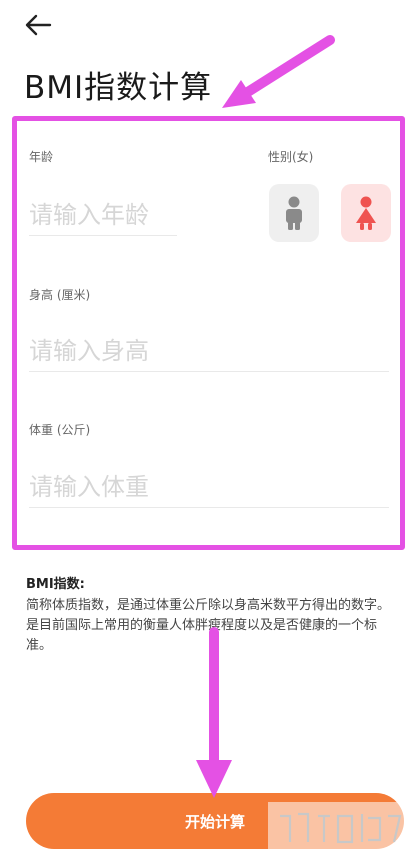 The width and height of the screenshot is (420, 862). Describe the element at coordinates (41, 157) in the screenshot. I see `age-label: 年龄` at that location.